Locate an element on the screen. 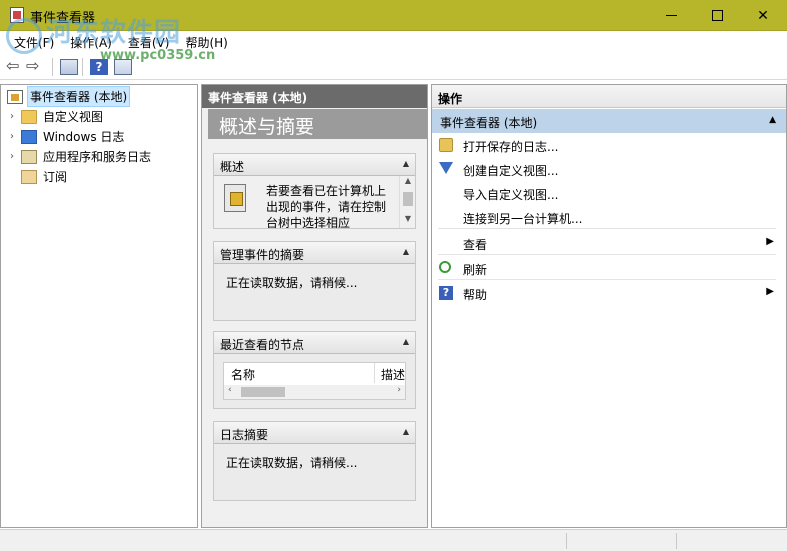 The width and height of the screenshot is (787, 551). tree-item-windows-logs: › Windows 日志 is located at coordinates (63, 136).